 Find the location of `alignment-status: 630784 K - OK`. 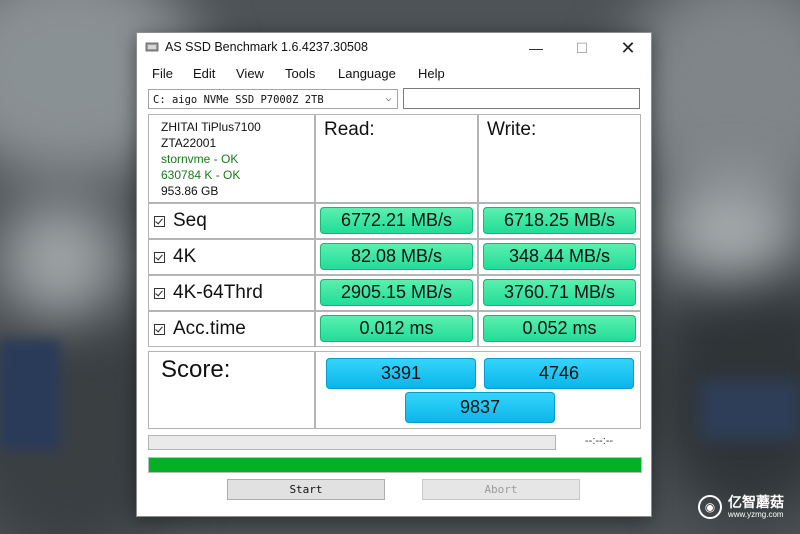

alignment-status: 630784 K - OK is located at coordinates (201, 175).